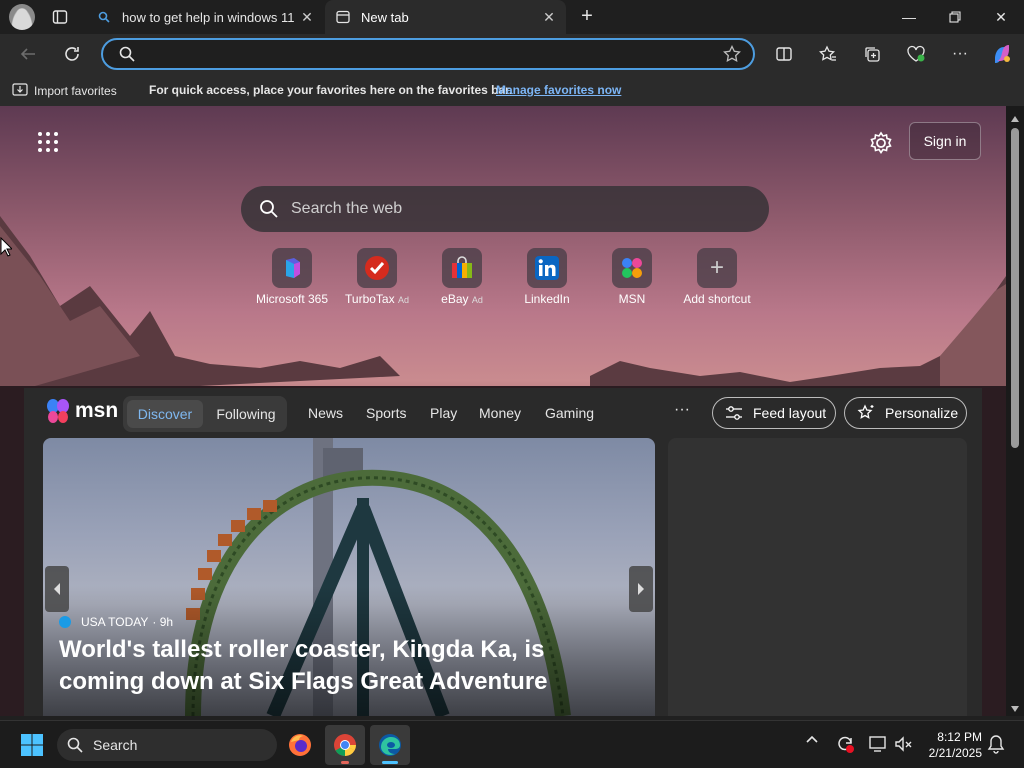  Describe the element at coordinates (505, 209) in the screenshot. I see `web-search-box: Search the web` at that location.